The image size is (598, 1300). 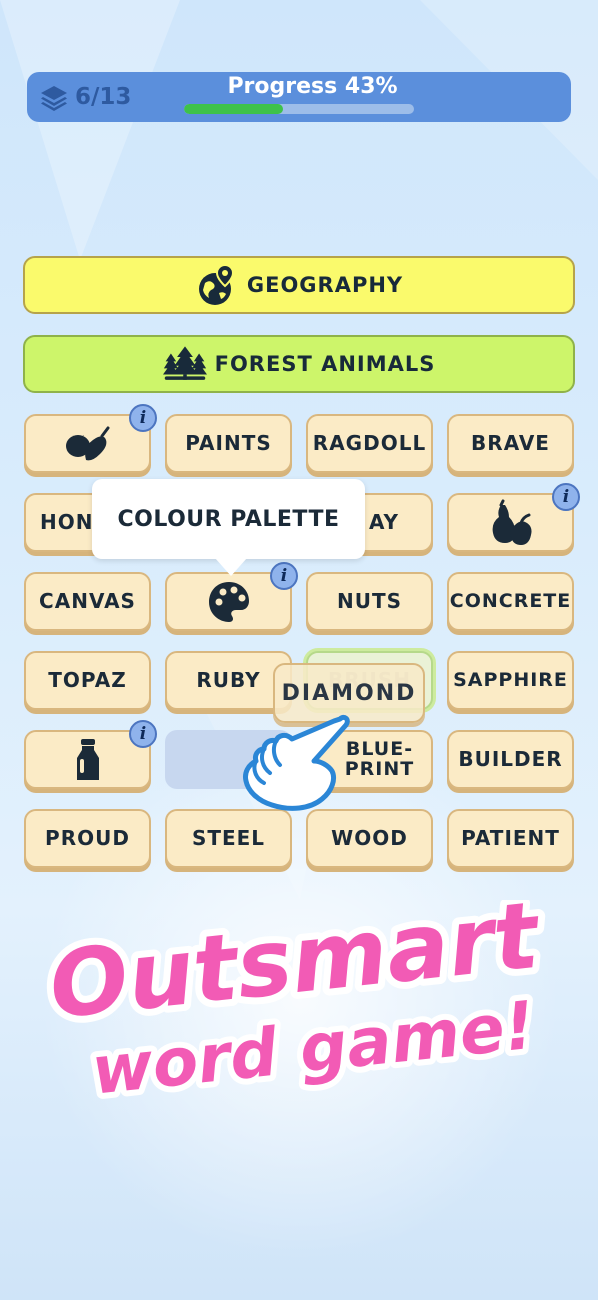 What do you see at coordinates (87, 838) in the screenshot?
I see `tile-proud: PROUD` at bounding box center [87, 838].